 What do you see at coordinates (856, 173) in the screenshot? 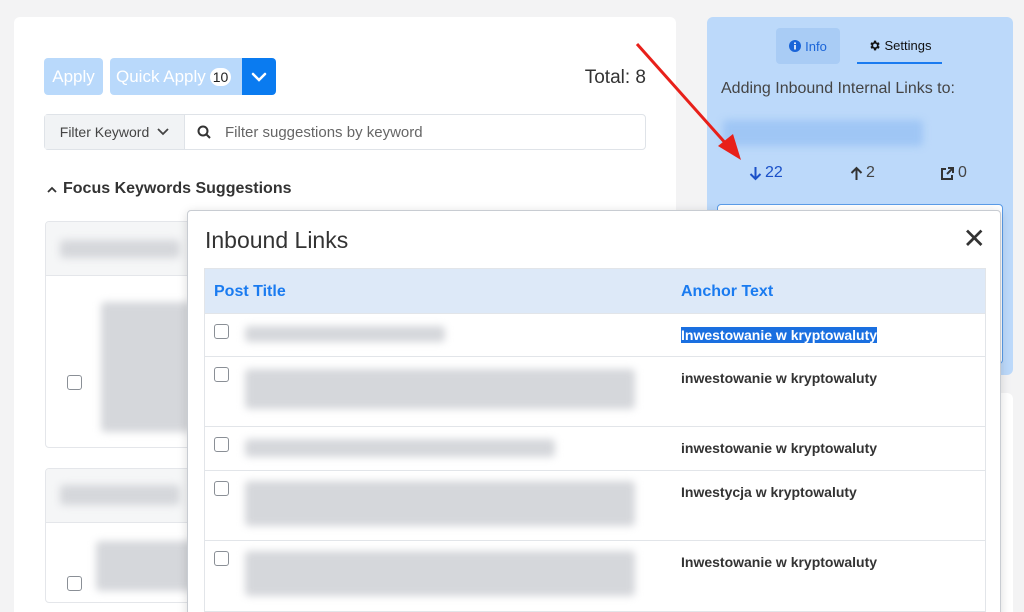
I see `arrow-up-icon` at bounding box center [856, 173].